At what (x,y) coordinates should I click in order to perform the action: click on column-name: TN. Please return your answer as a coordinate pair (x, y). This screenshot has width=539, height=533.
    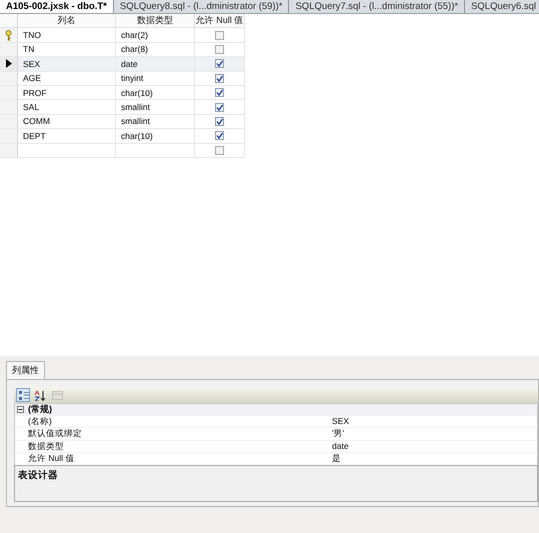
    Looking at the image, I should click on (26, 49).